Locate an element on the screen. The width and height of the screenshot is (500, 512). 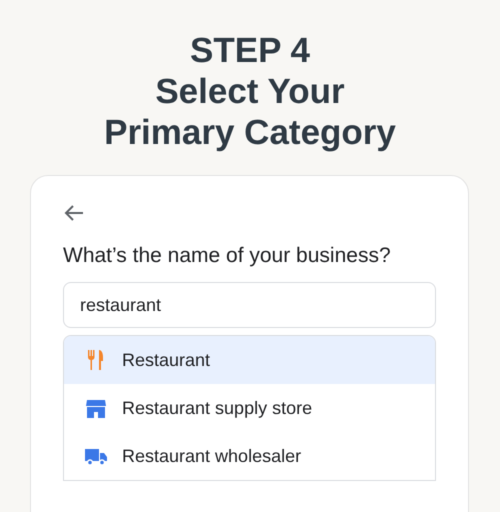
heading-line: Select Your is located at coordinates (250, 91).